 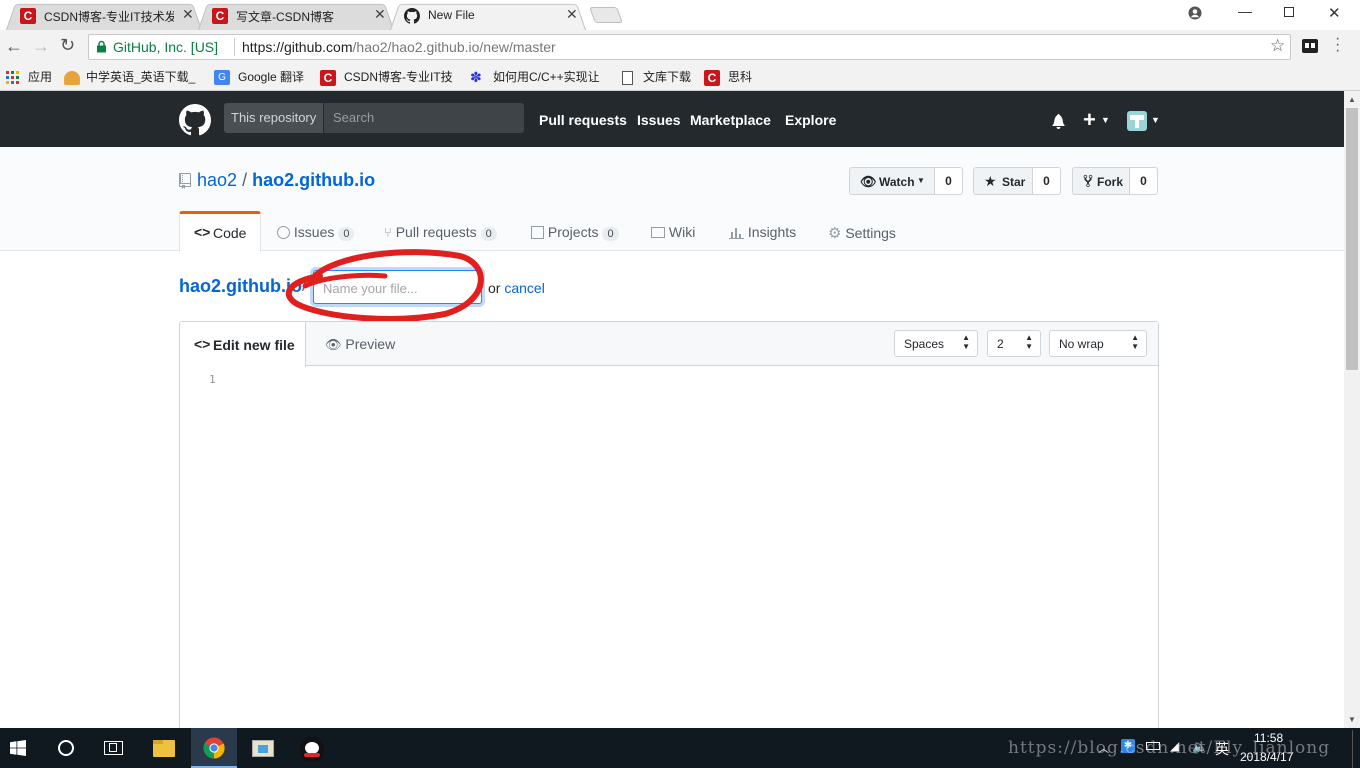 I want to click on eye-icon: 👁, so click(x=868, y=181).